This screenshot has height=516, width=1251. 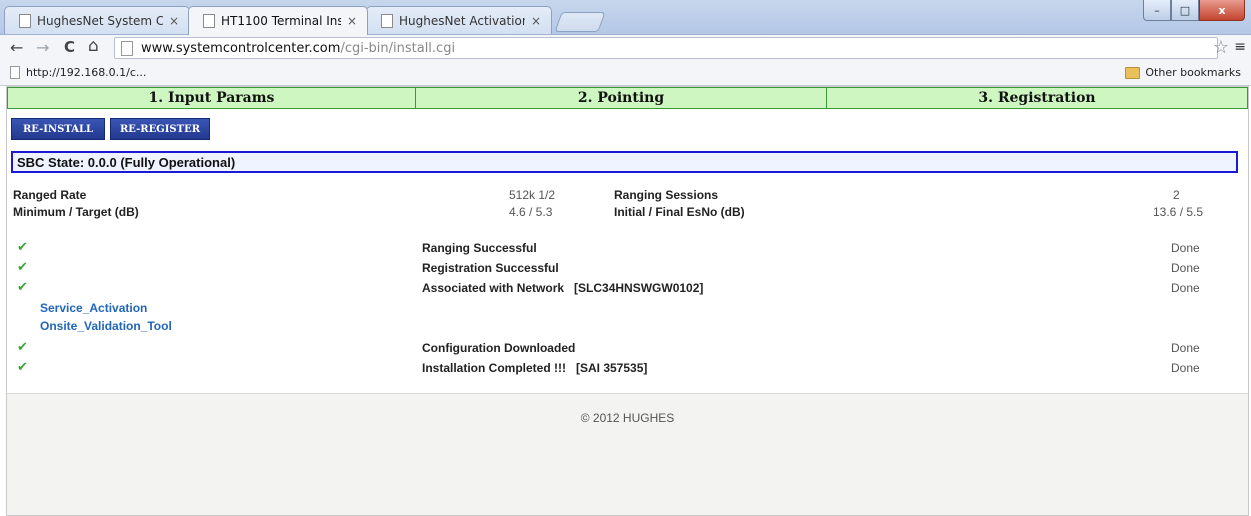 I want to click on window-controls: – □ x, so click(x=1194, y=10).